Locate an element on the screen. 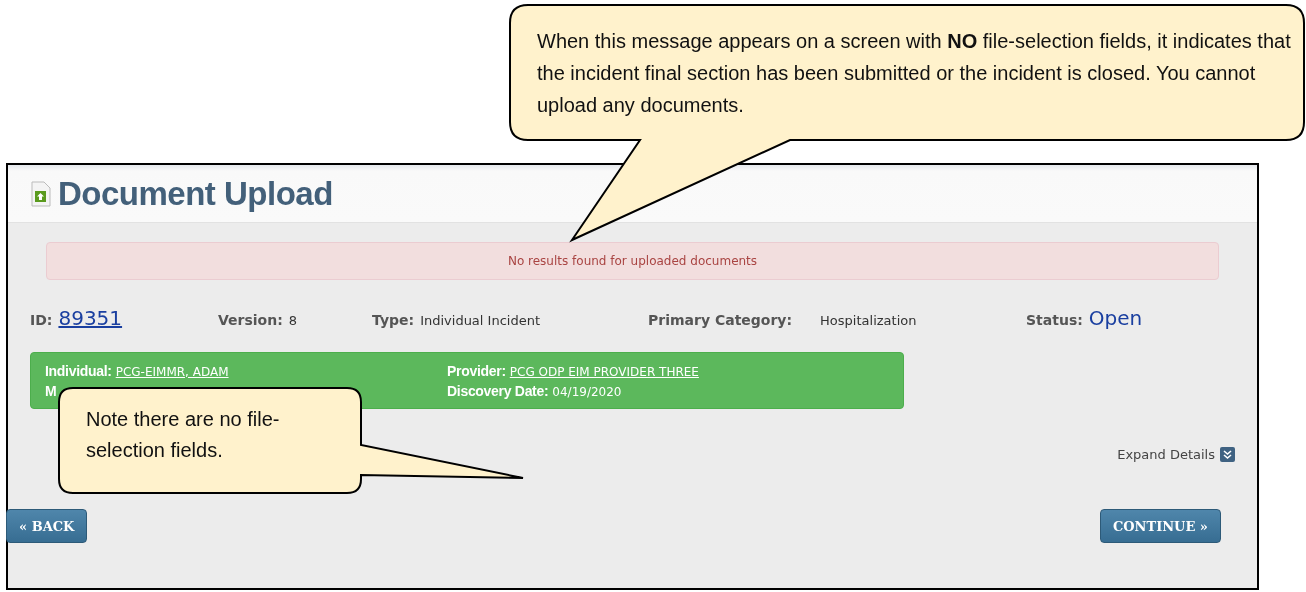 The image size is (1306, 592). banner-label: Provider: is located at coordinates (476, 370).